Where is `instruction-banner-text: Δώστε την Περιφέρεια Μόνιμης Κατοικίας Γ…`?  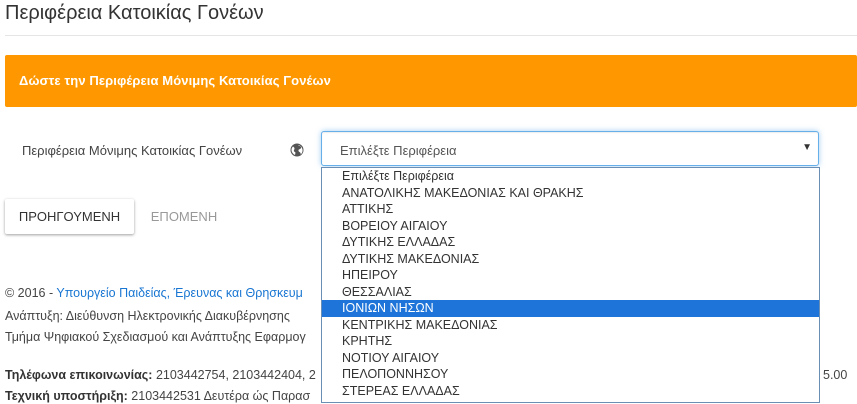
instruction-banner-text: Δώστε την Περιφέρεια Μόνιμης Κατοικίας Γ… is located at coordinates (175, 80).